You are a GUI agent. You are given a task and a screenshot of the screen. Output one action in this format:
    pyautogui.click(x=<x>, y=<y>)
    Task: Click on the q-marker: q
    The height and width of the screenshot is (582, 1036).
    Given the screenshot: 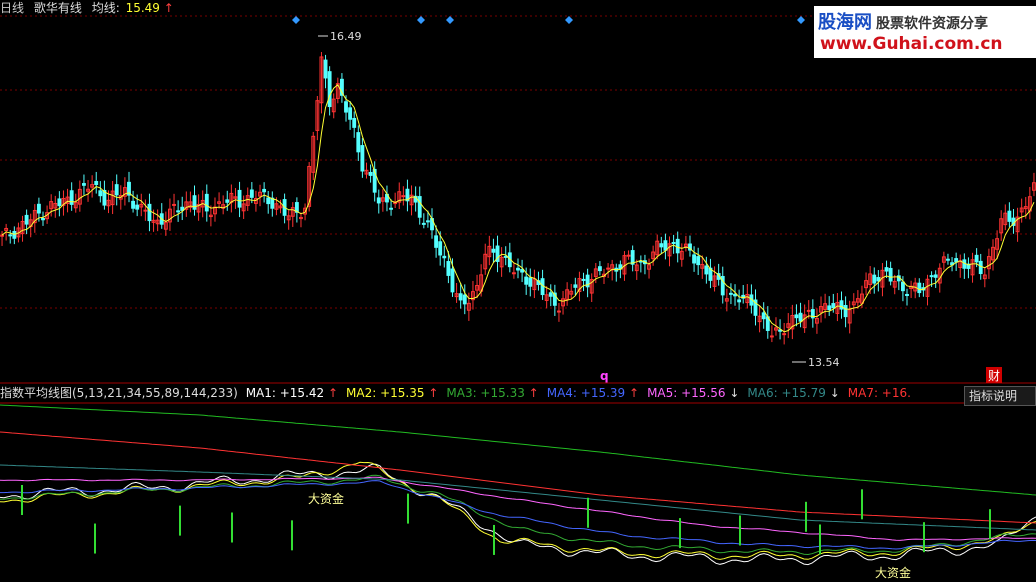 What is the action you would take?
    pyautogui.click(x=604, y=376)
    